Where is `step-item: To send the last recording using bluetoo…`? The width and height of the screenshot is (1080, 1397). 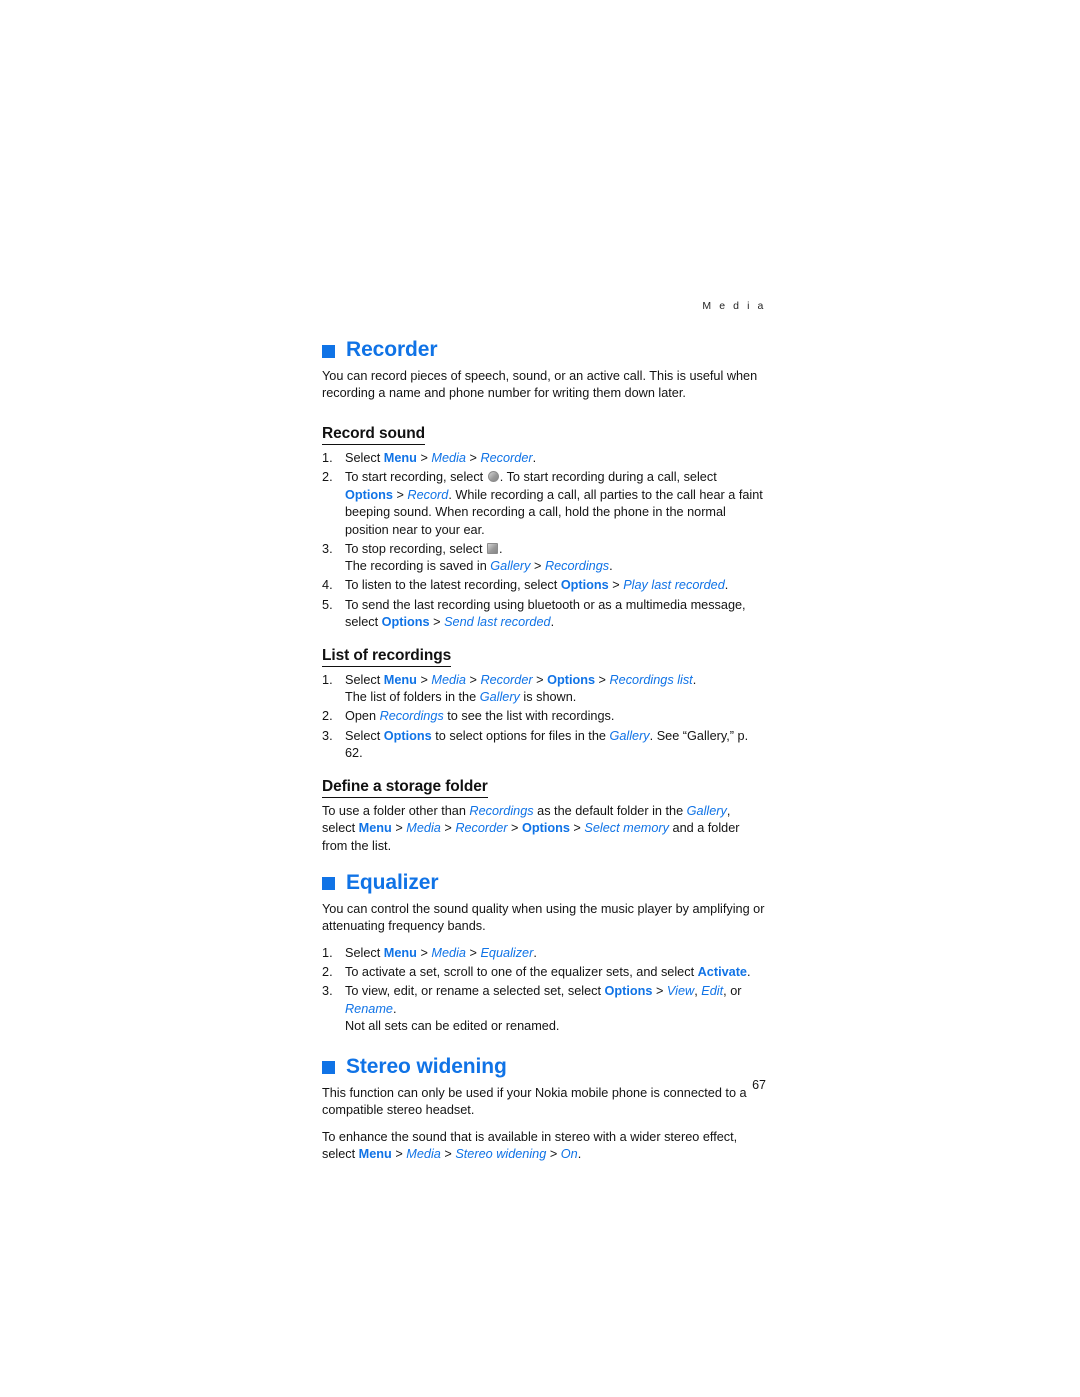 step-item: To send the last recording using bluetoo… is located at coordinates (544, 614).